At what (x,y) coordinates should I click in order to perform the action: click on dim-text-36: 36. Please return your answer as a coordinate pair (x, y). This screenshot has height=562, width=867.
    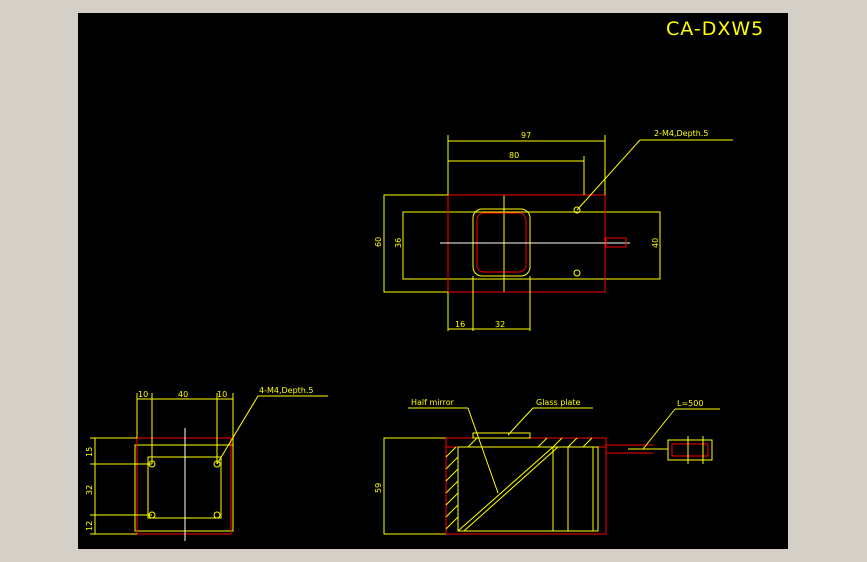
    Looking at the image, I should click on (398, 243).